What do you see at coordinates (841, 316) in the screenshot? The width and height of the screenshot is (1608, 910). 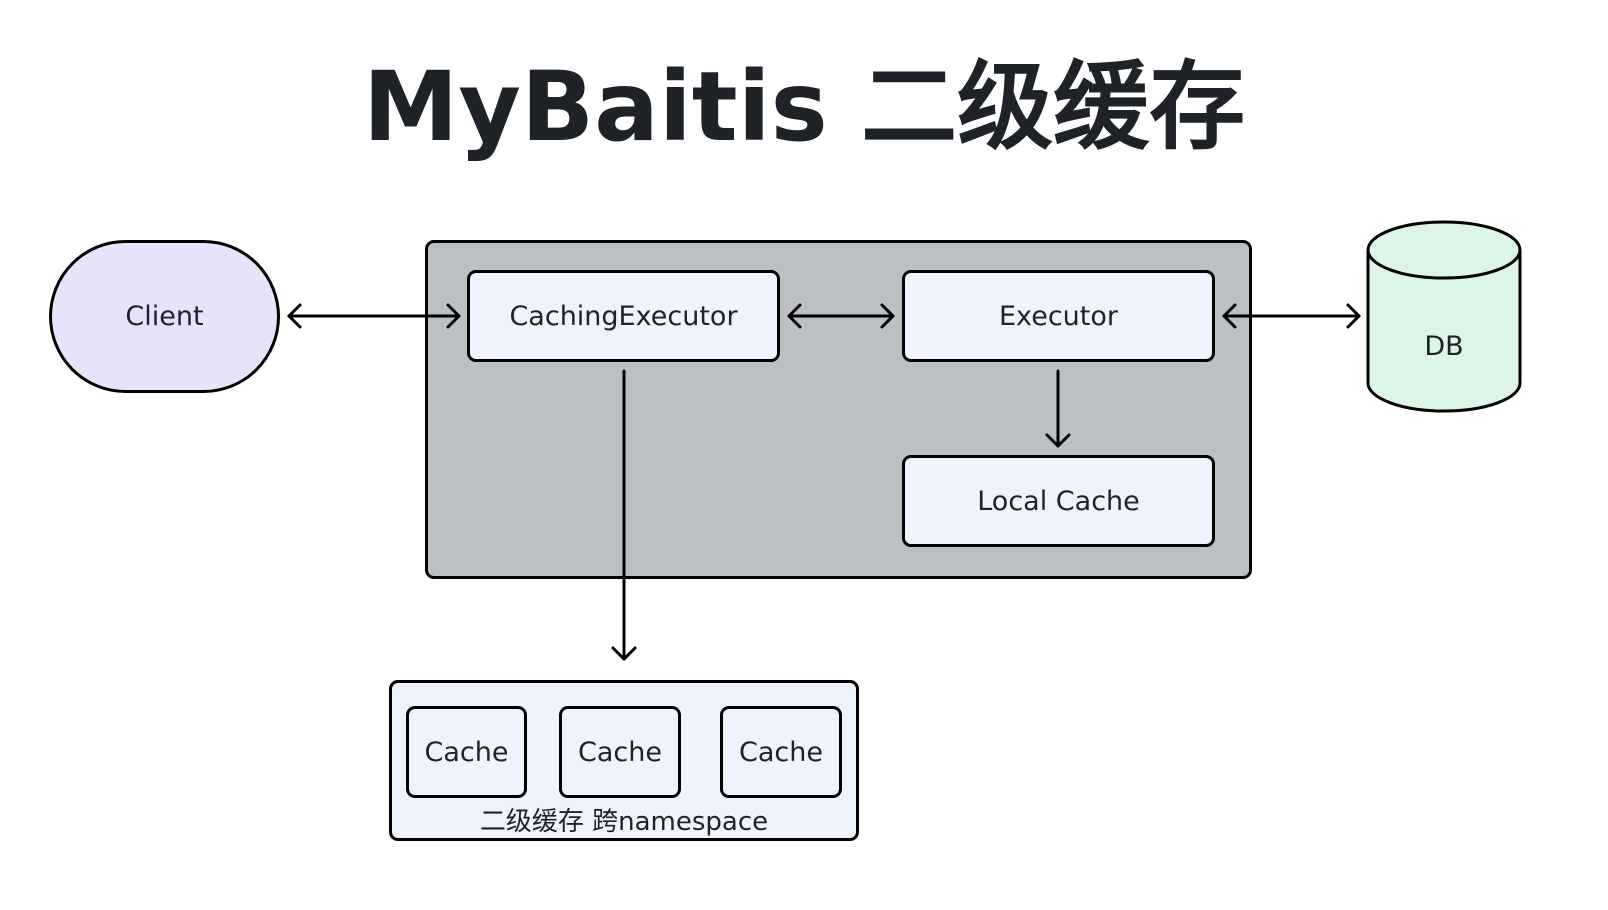 I see `caching-executor-executor-arrow` at bounding box center [841, 316].